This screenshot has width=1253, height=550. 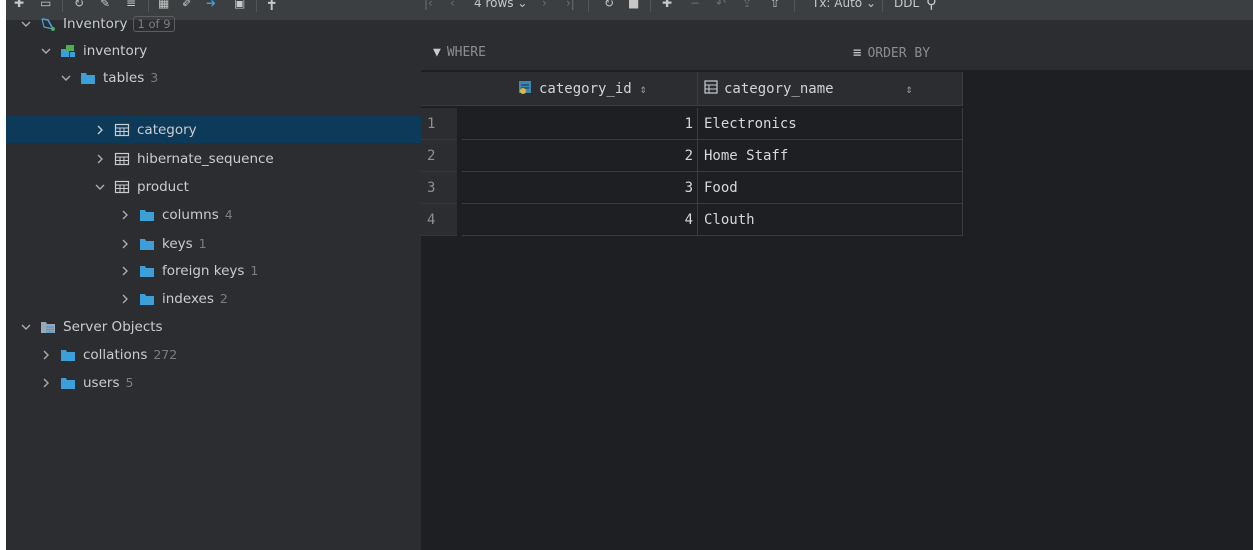 I want to click on jump-icon: ➜, so click(x=211, y=5).